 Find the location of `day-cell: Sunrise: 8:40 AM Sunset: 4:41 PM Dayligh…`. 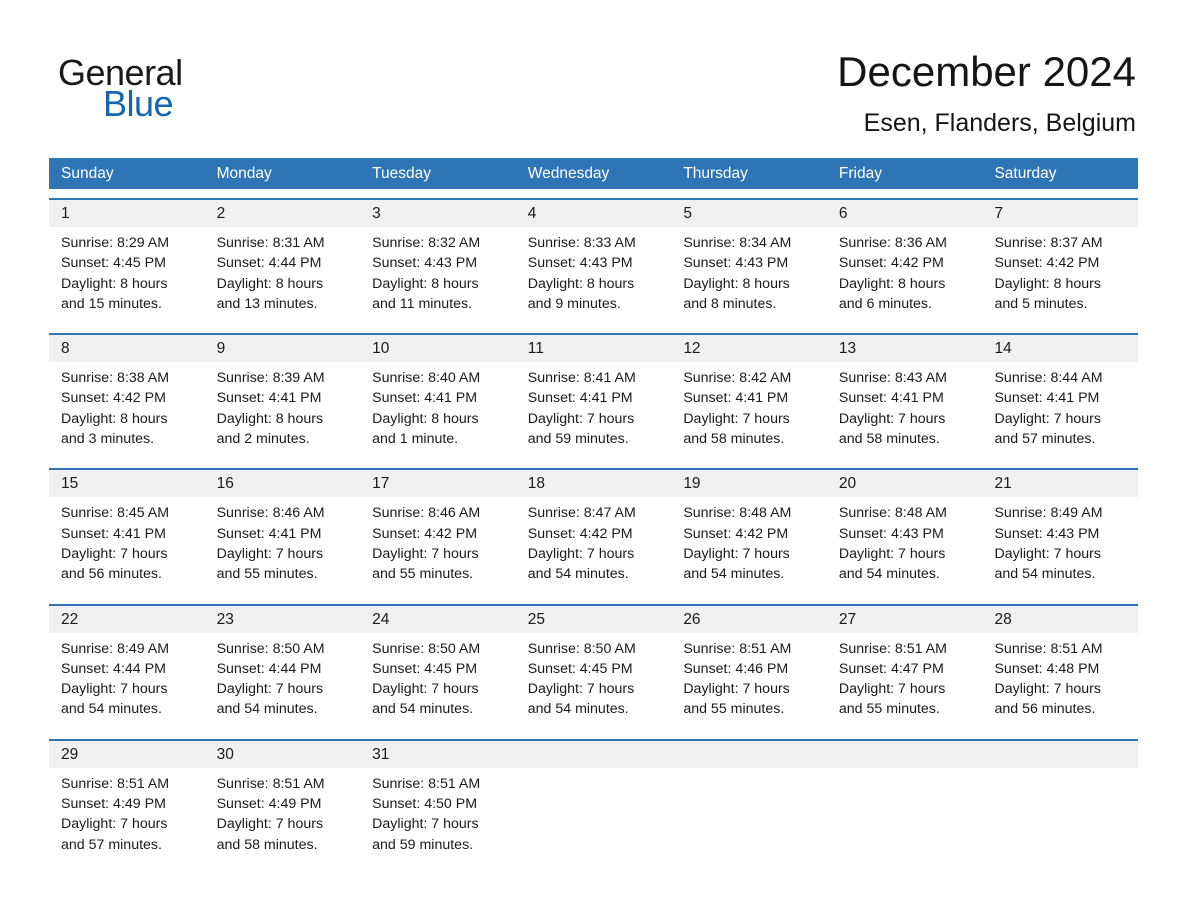

day-cell: Sunrise: 8:40 AM Sunset: 4:41 PM Dayligh… is located at coordinates (438, 410).